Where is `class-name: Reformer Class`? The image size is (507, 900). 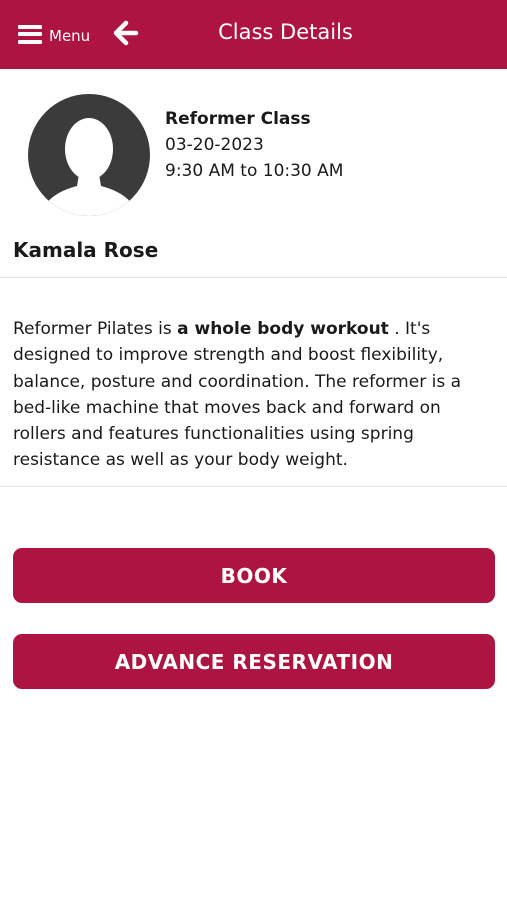 class-name: Reformer Class is located at coordinates (238, 119).